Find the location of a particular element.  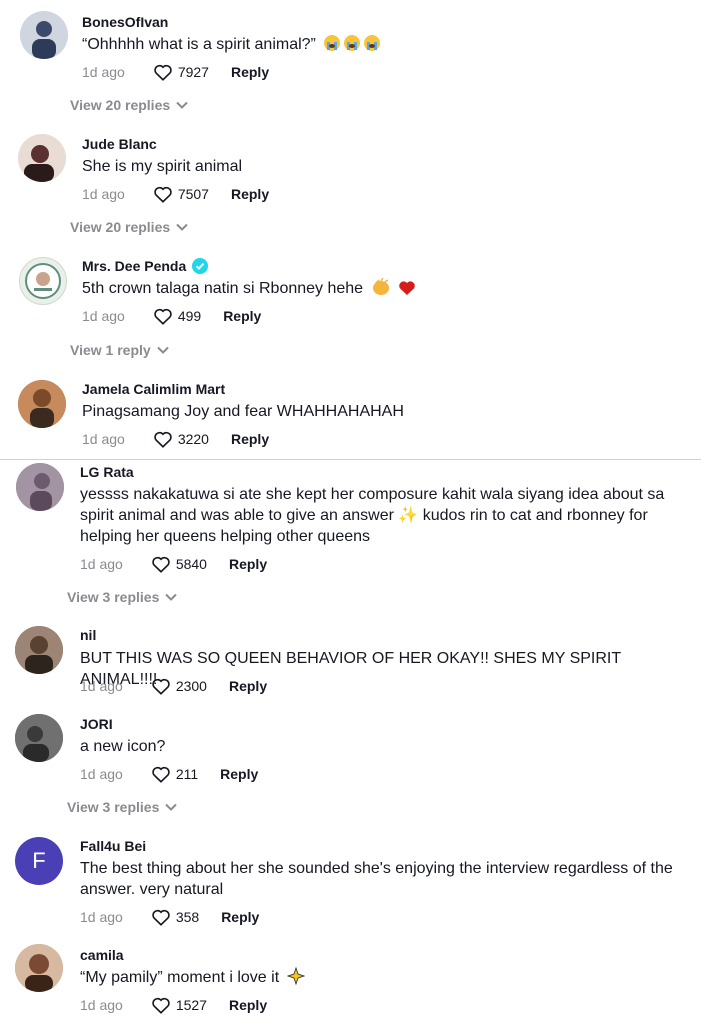

like-button: 7507 is located at coordinates (181, 194).